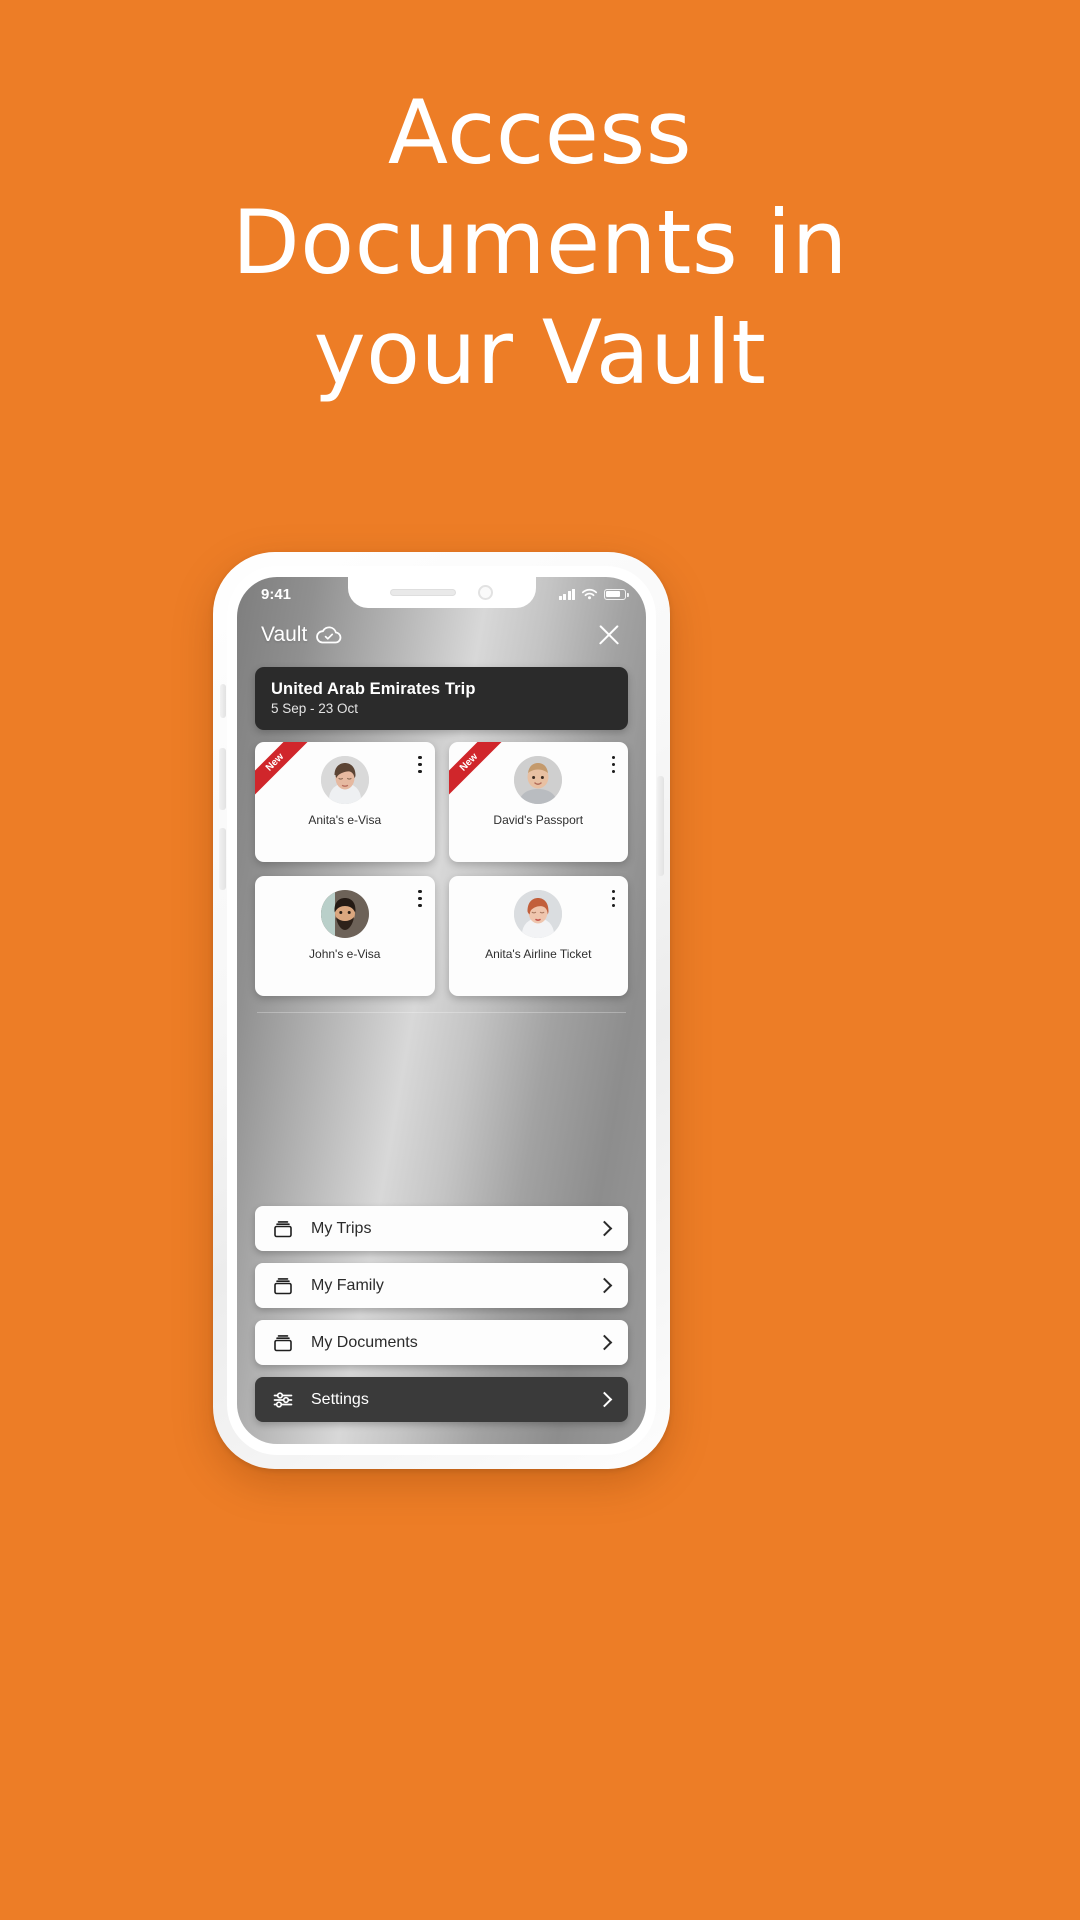 Image resolution: width=1080 pixels, height=1920 pixels. I want to click on volume-down-button, so click(222, 859).